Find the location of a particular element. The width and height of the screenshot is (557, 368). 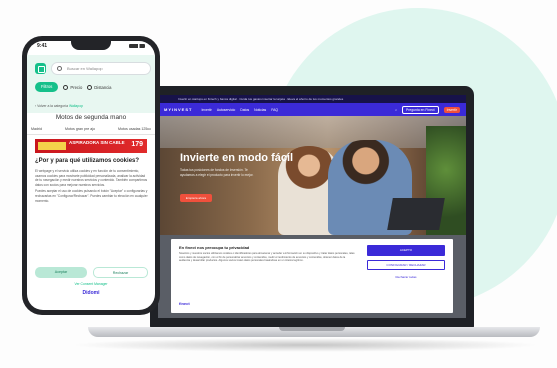

tab-125cc: Motos usadas 125cc is located at coordinates (134, 130).